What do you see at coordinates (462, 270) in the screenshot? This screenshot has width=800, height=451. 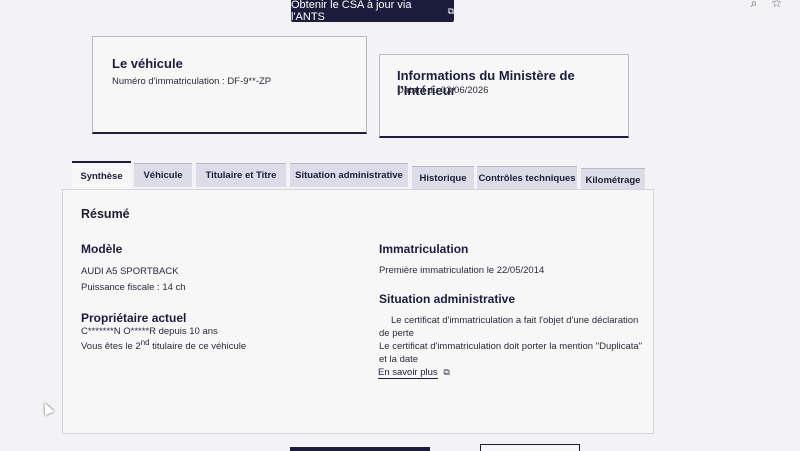 I see `first-registration: Première immatriculation le 22/05/2014` at bounding box center [462, 270].